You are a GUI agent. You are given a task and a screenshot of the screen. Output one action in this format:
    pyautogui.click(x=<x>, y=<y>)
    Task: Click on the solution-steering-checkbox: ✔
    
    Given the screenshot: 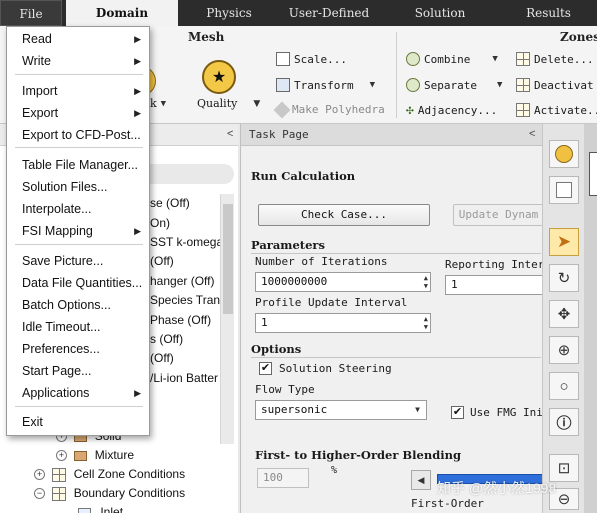 What is the action you would take?
    pyautogui.click(x=265, y=368)
    